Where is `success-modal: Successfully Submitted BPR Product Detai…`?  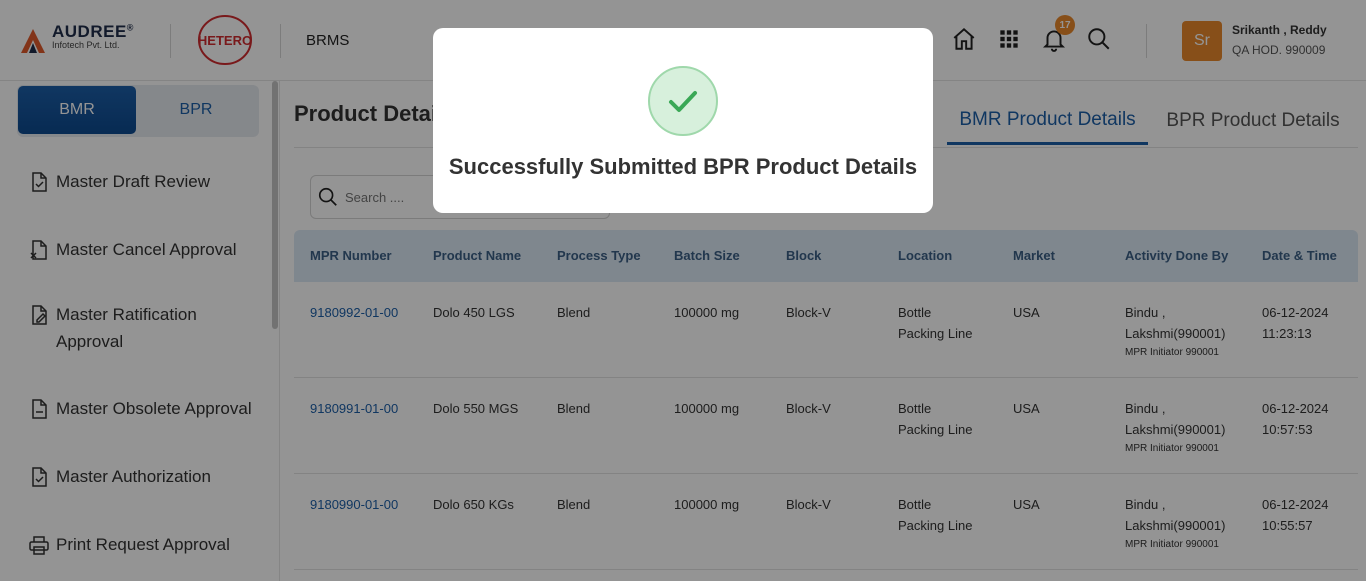 success-modal: Successfully Submitted BPR Product Detai… is located at coordinates (683, 120).